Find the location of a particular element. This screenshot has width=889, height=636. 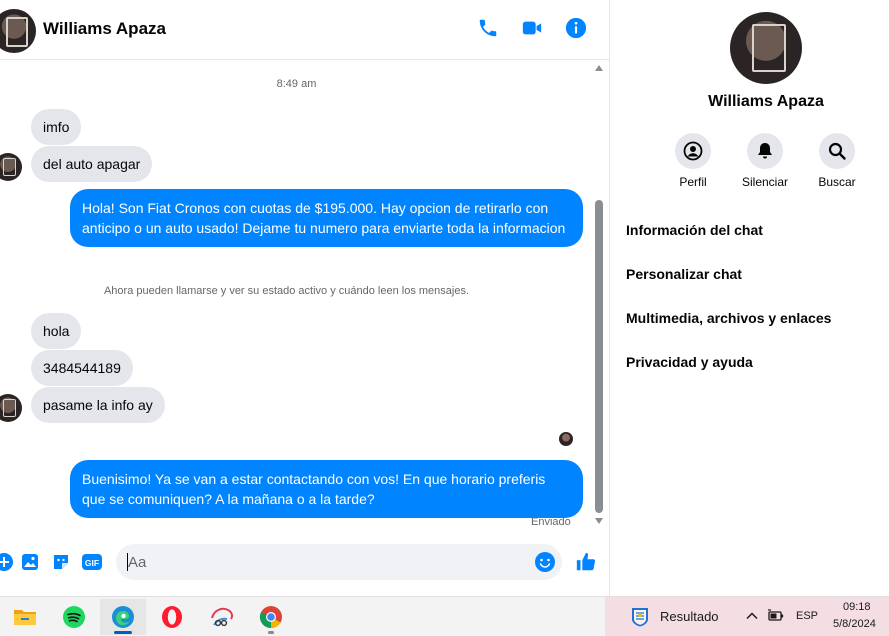

clock-time: 09:18 is located at coordinates (857, 607).